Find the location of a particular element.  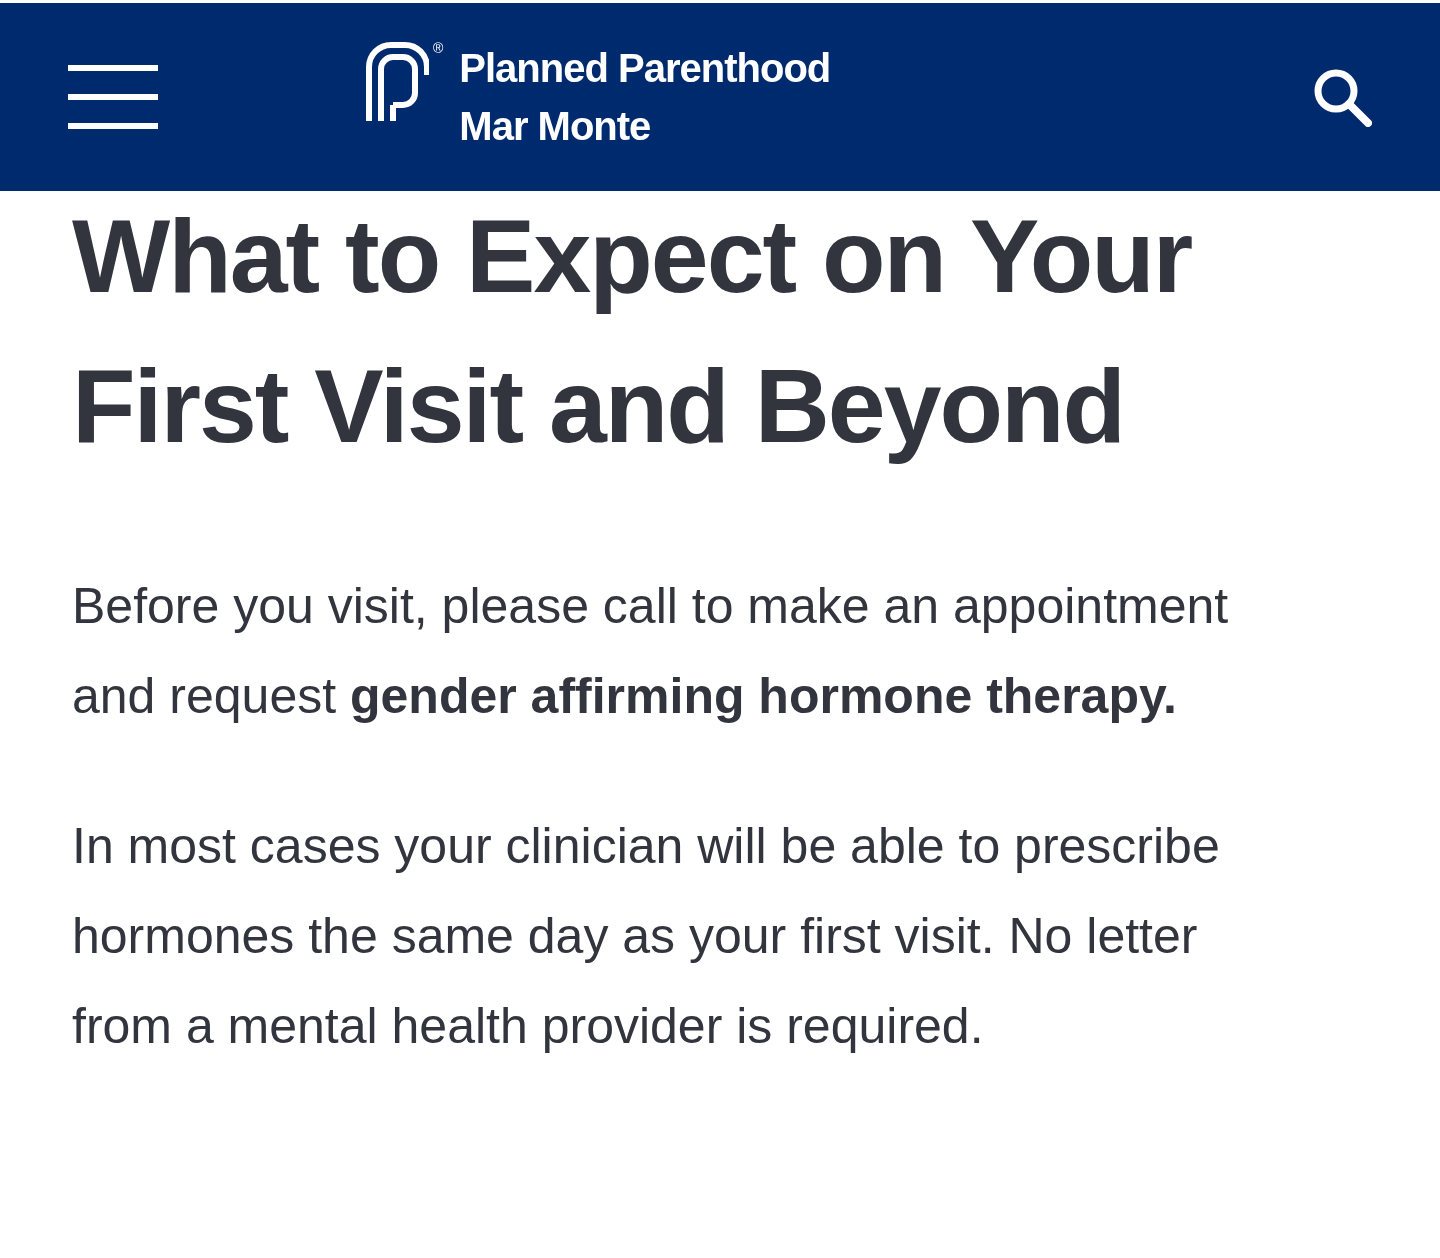

search-button is located at coordinates (1342, 97).